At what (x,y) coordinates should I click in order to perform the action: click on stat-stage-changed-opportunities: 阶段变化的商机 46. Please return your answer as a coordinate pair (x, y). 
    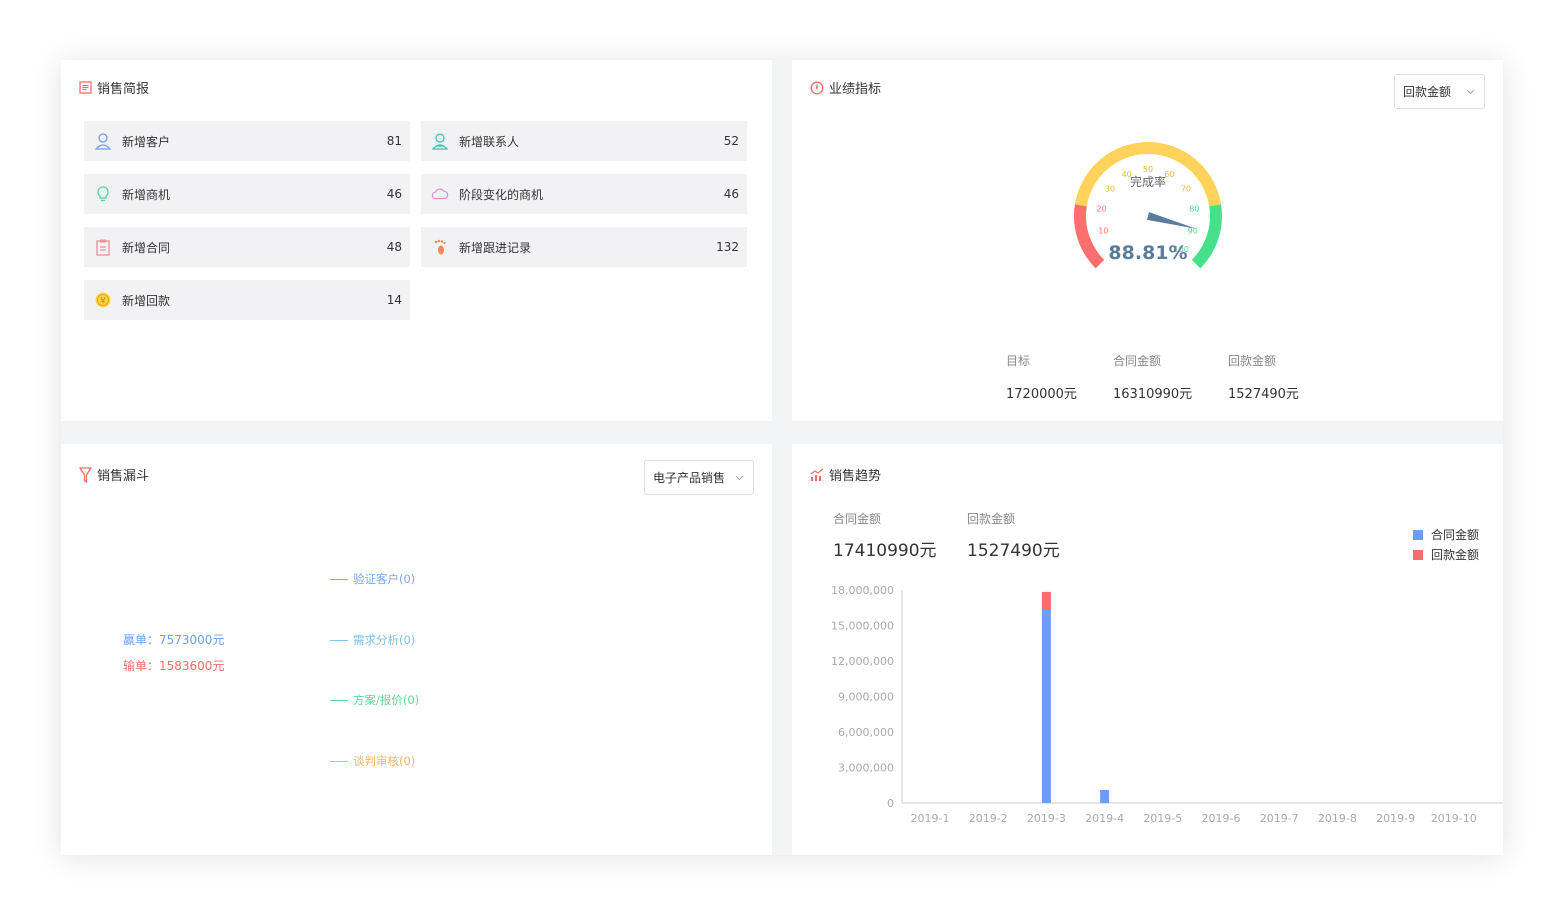
    Looking at the image, I should click on (584, 194).